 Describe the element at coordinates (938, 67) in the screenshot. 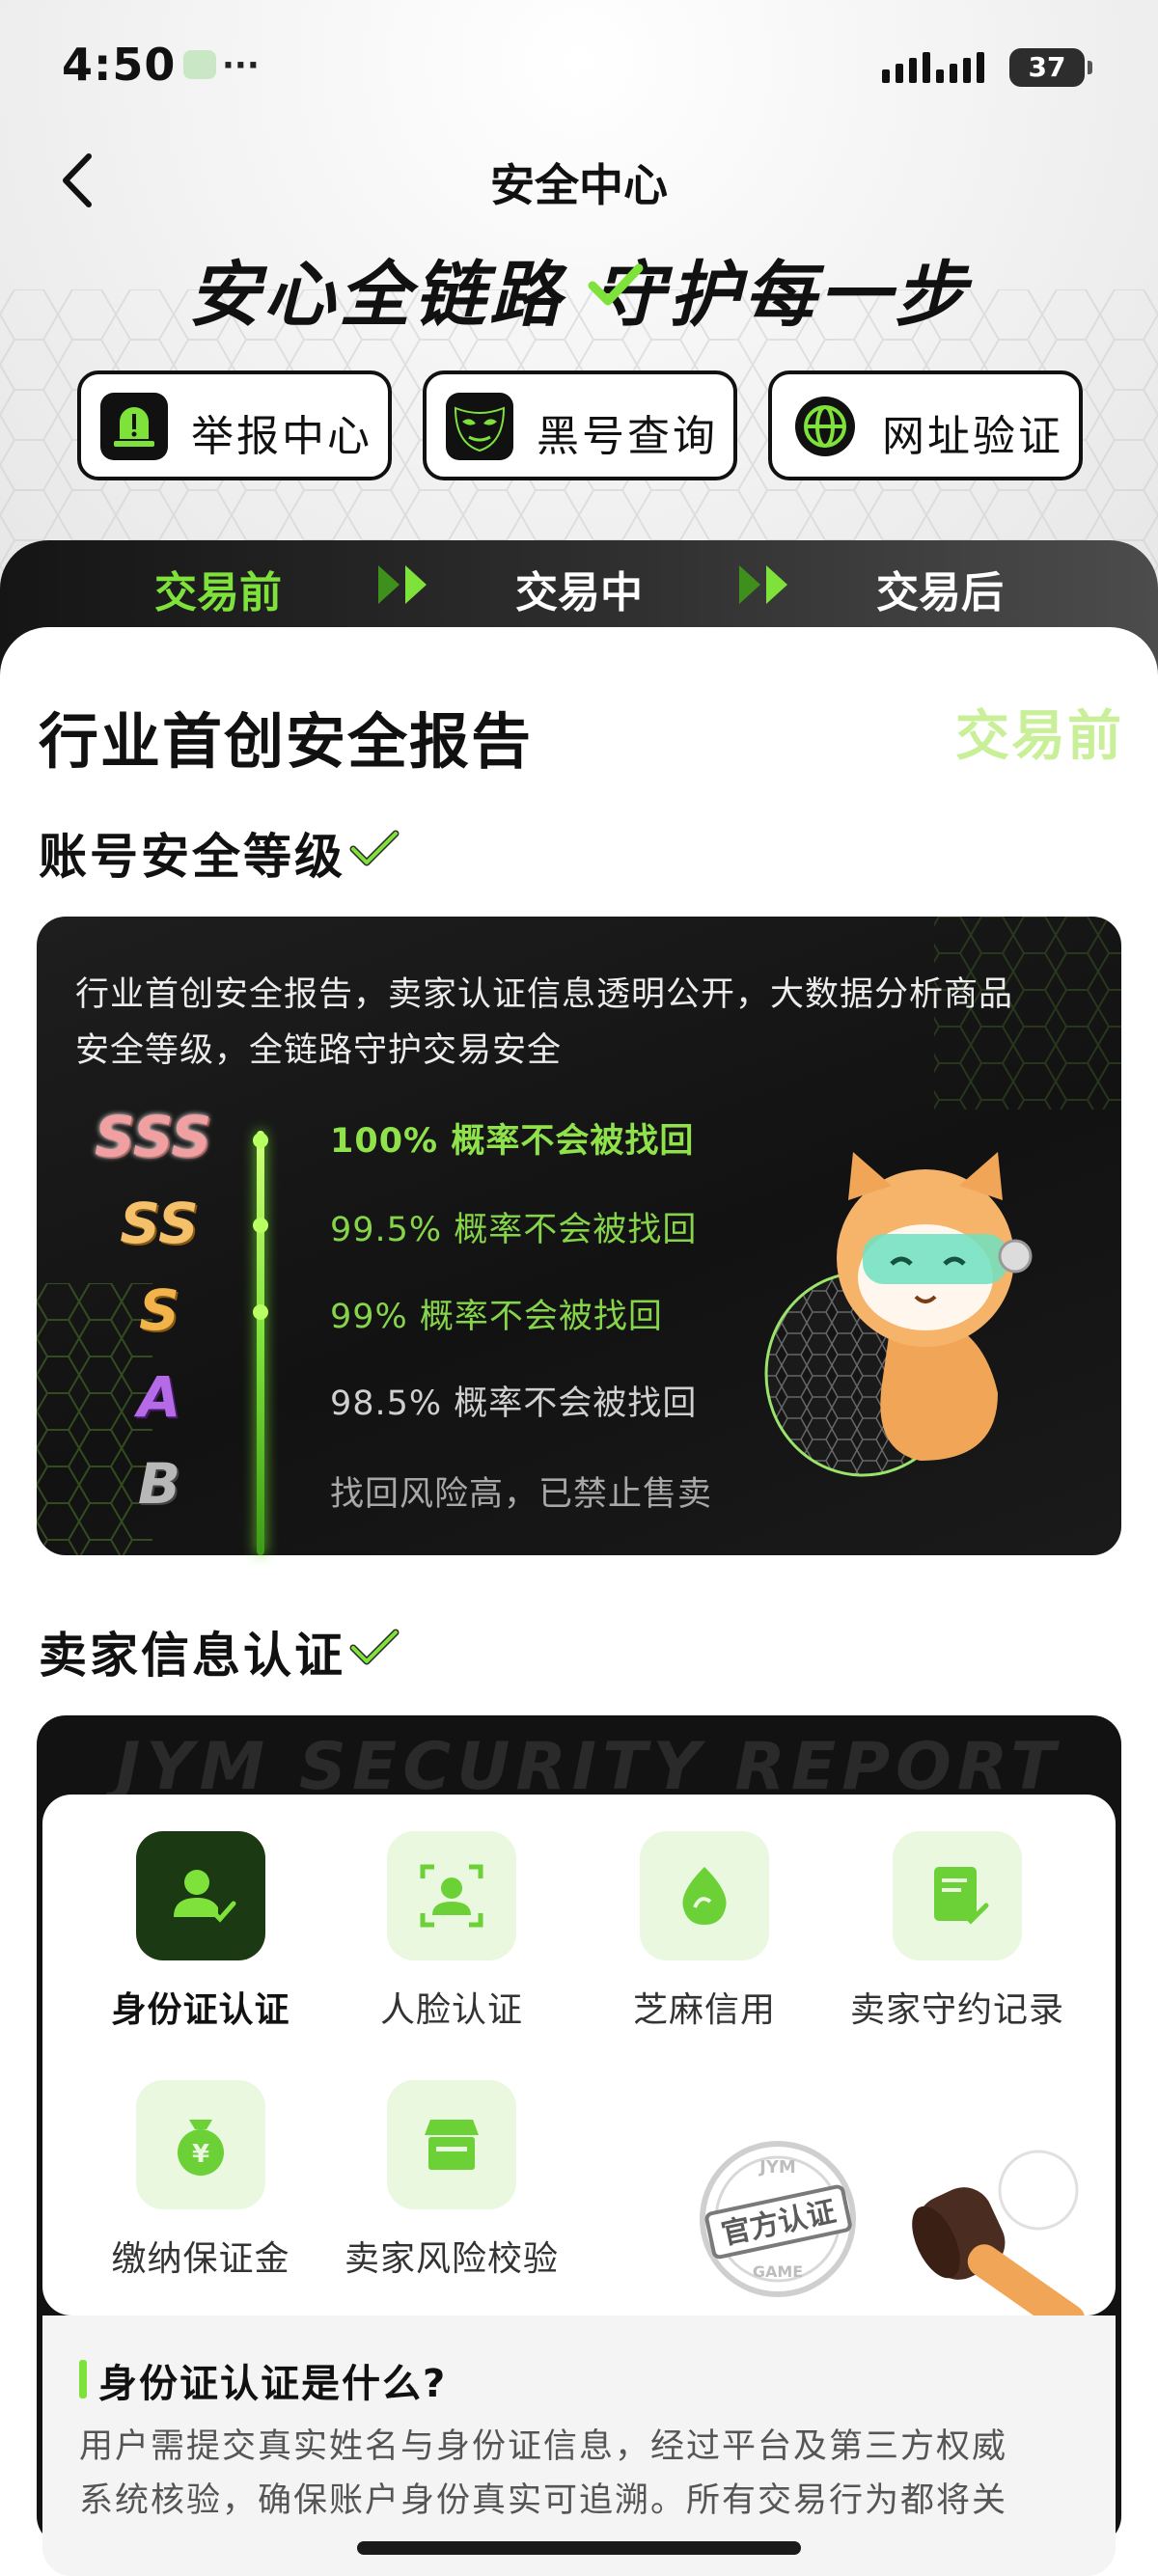

I see `signal-icon` at that location.